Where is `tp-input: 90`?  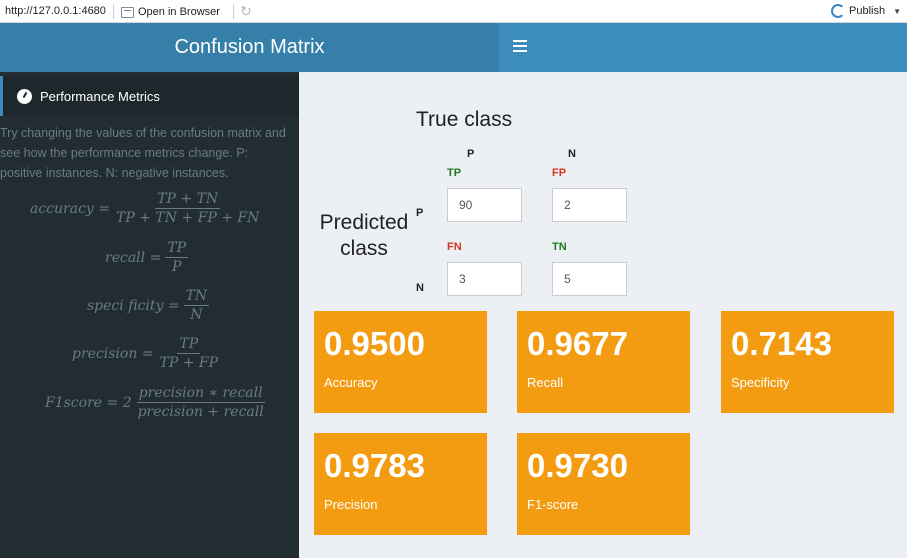 tp-input: 90 is located at coordinates (484, 205).